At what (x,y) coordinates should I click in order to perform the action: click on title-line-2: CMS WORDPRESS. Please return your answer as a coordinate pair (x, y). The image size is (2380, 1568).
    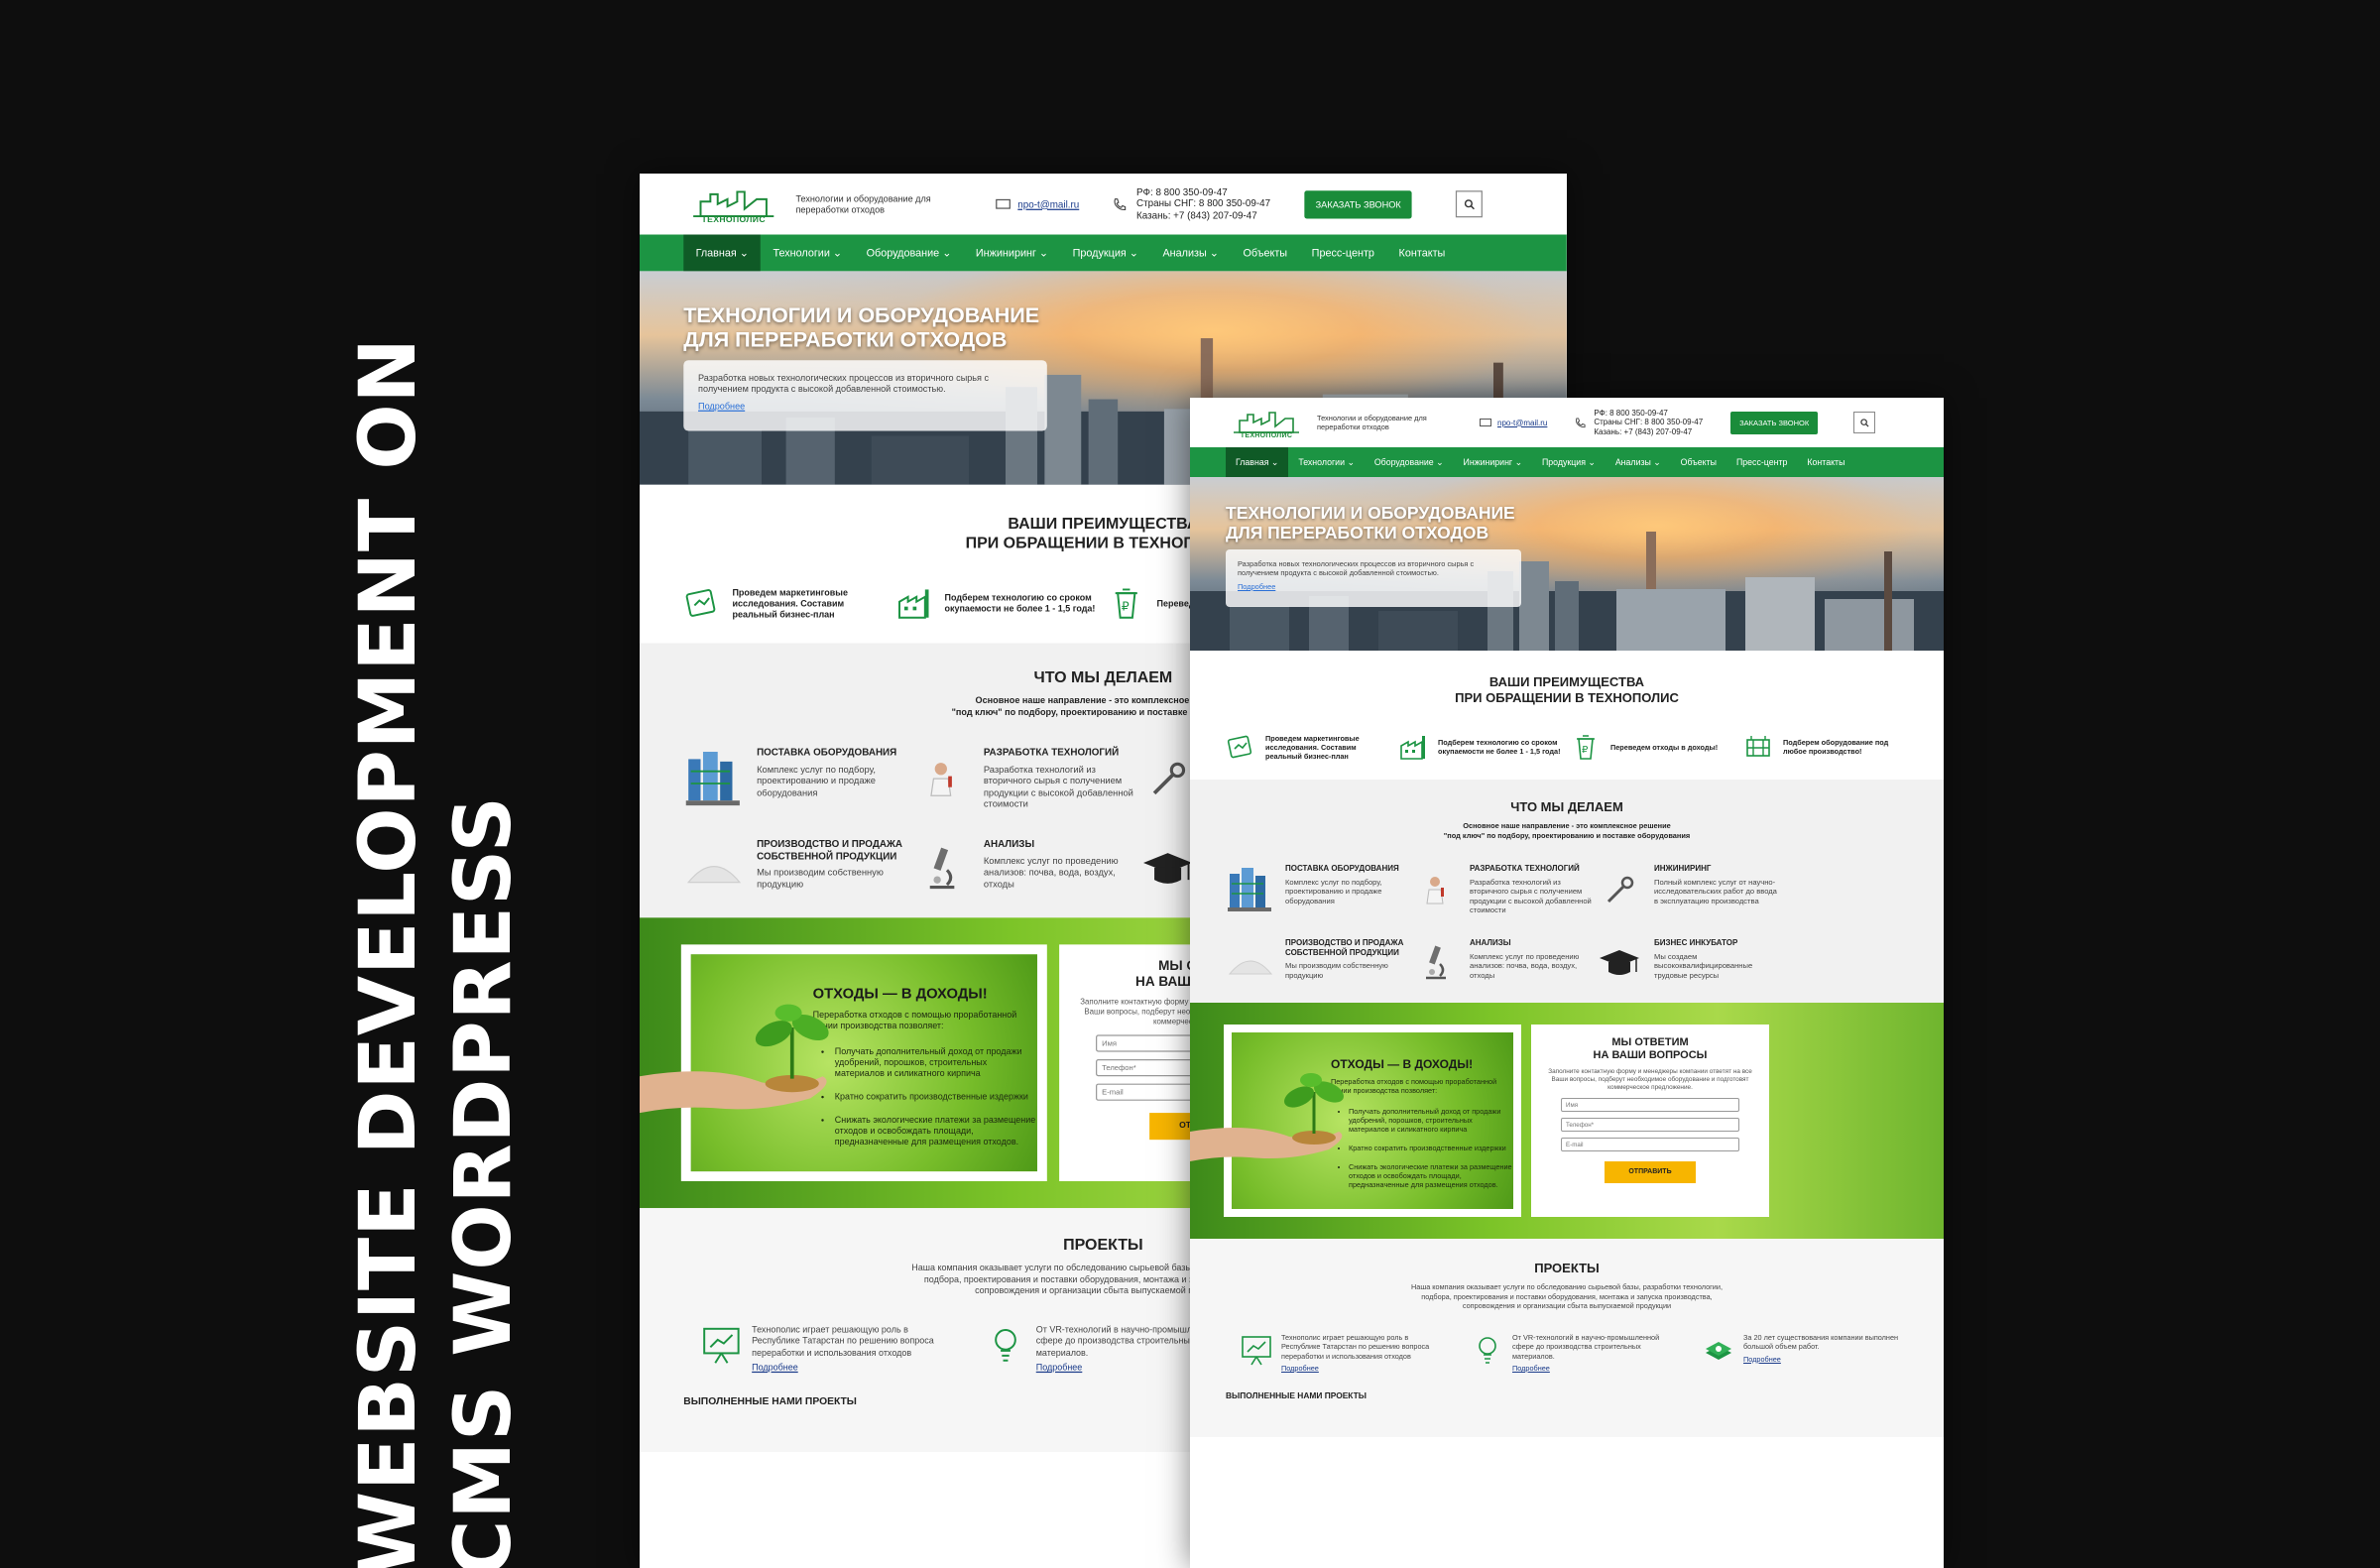
    Looking at the image, I should click on (484, 1181).